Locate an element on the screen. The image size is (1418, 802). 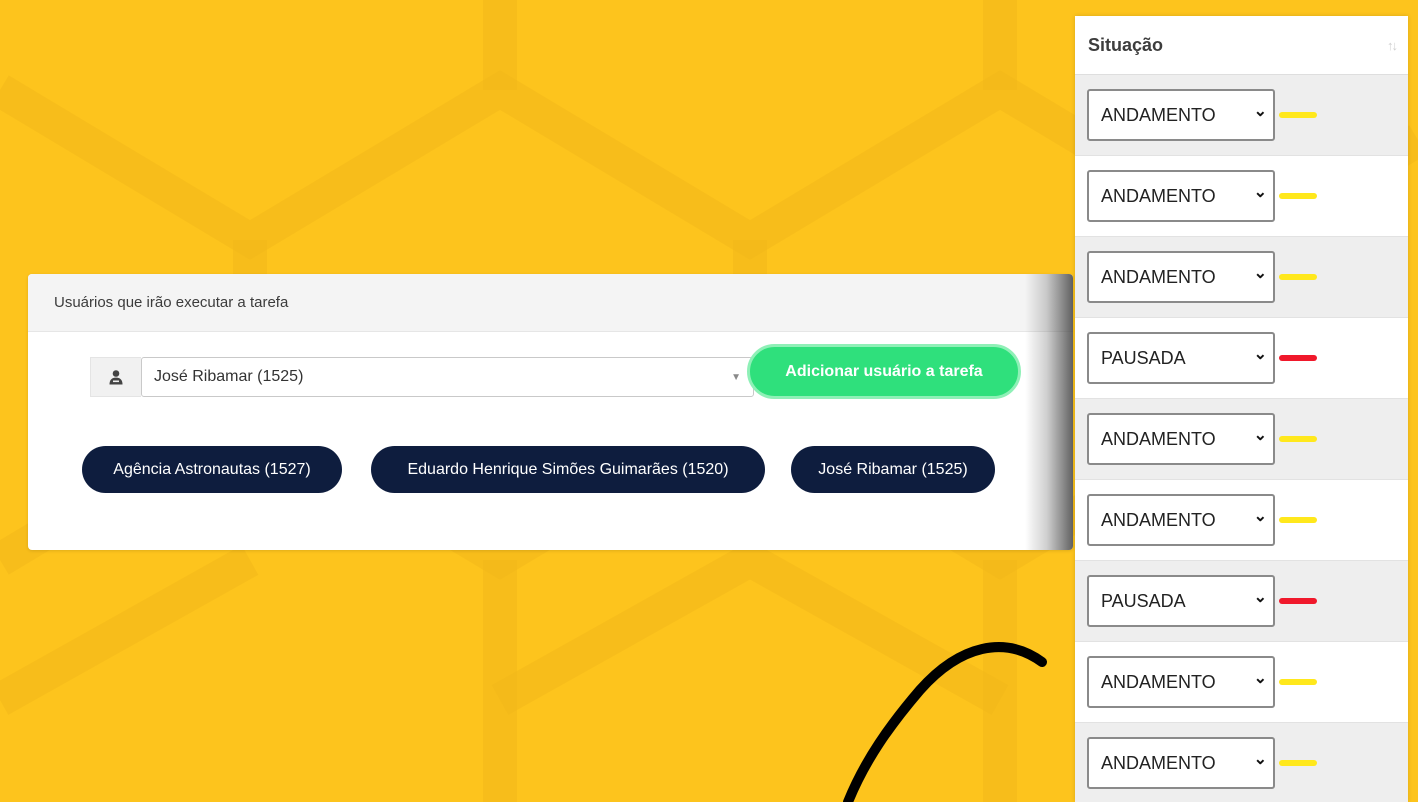
decorative-swoosh is located at coordinates (945, 722).